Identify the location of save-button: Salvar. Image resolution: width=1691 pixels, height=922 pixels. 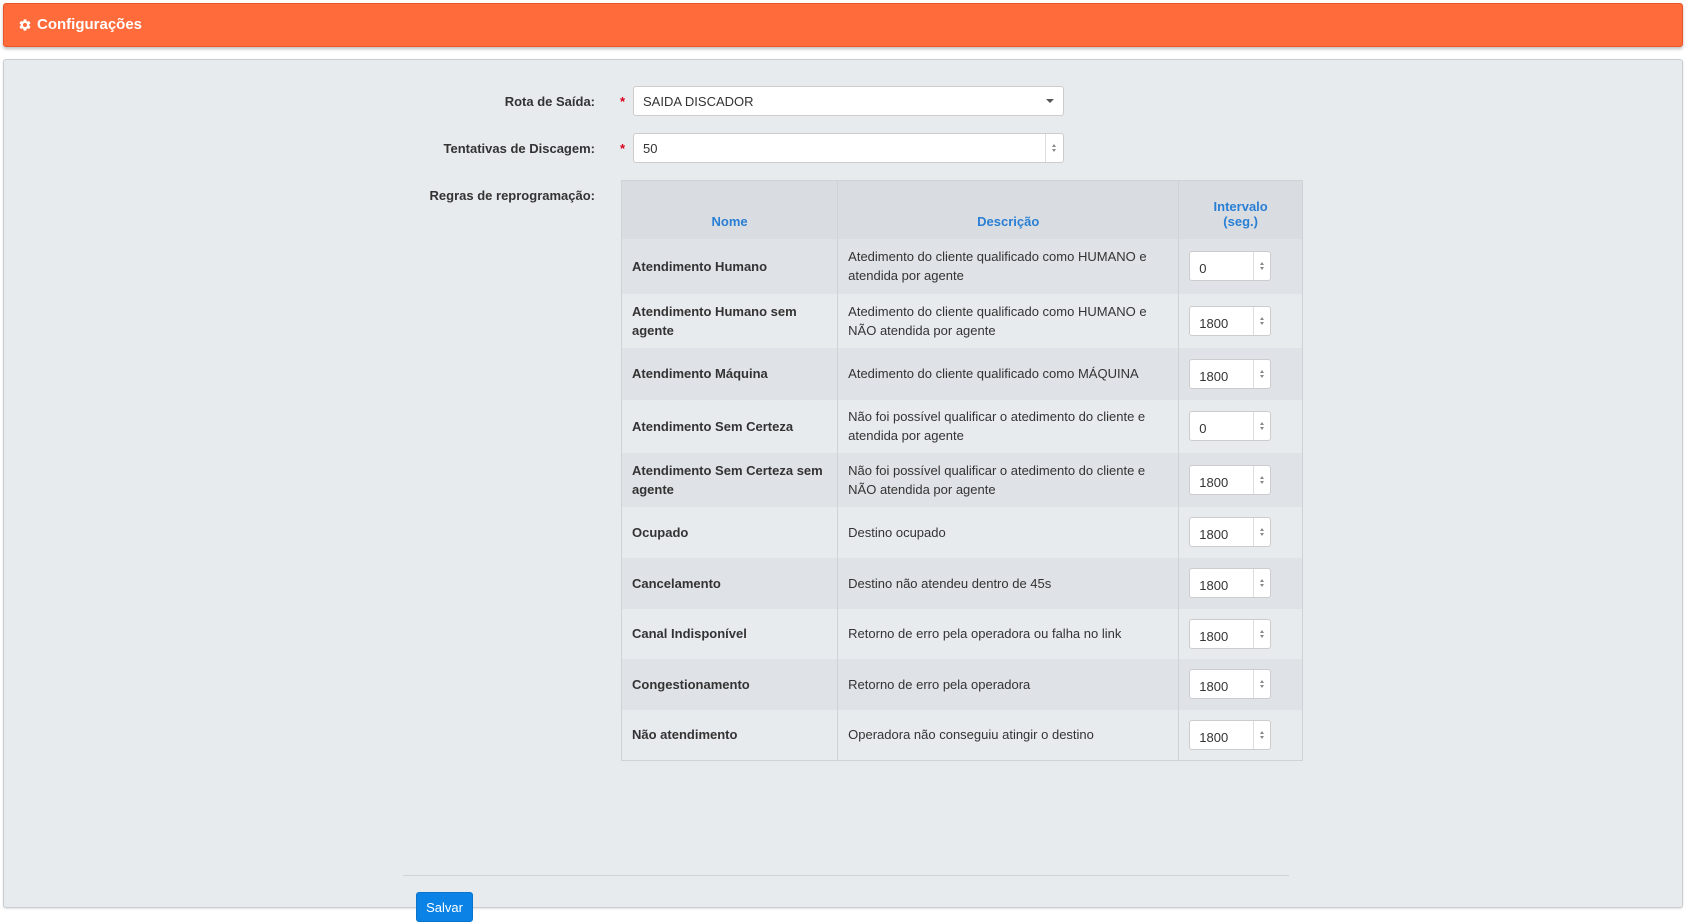
(444, 907).